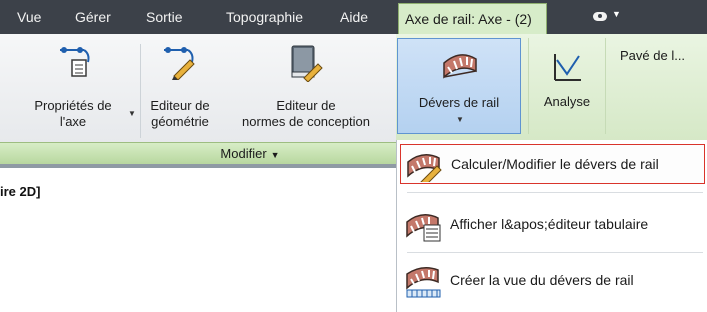 The width and height of the screenshot is (707, 312). Describe the element at coordinates (306, 90) in the screenshot. I see `design-criteria-editor-button: Editeur de normes de conception` at that location.